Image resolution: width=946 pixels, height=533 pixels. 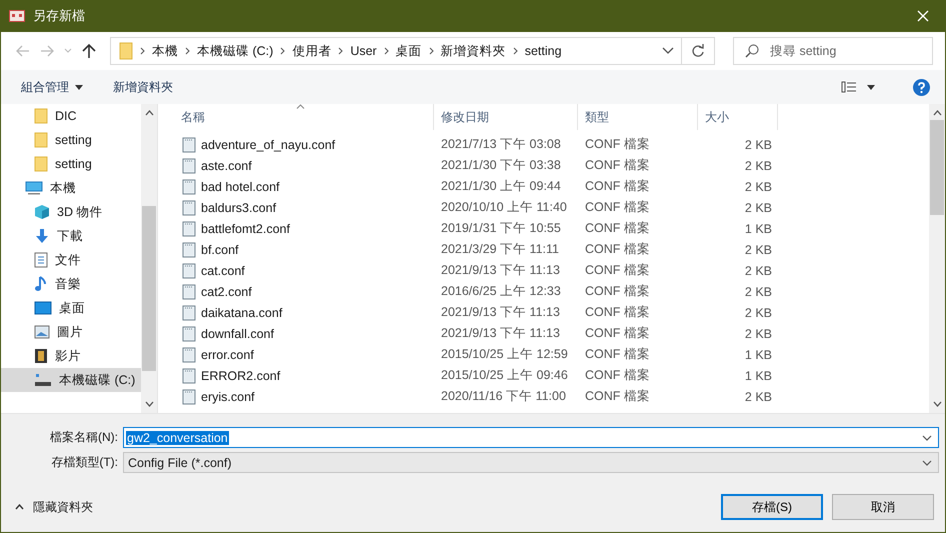 What do you see at coordinates (71, 212) in the screenshot?
I see `sidebar-item: 3D 物件` at bounding box center [71, 212].